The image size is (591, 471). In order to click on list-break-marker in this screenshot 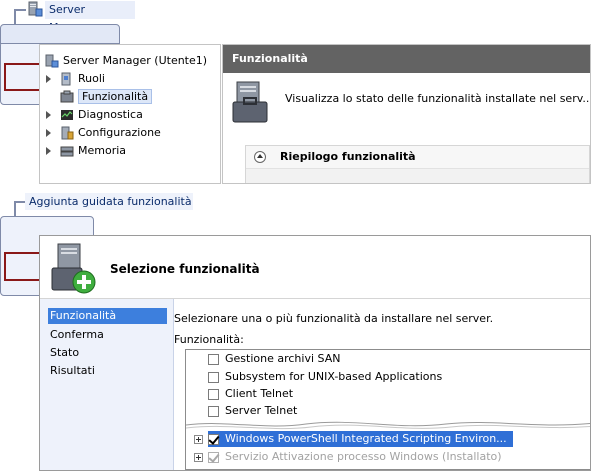, I will do `click(388, 425)`.